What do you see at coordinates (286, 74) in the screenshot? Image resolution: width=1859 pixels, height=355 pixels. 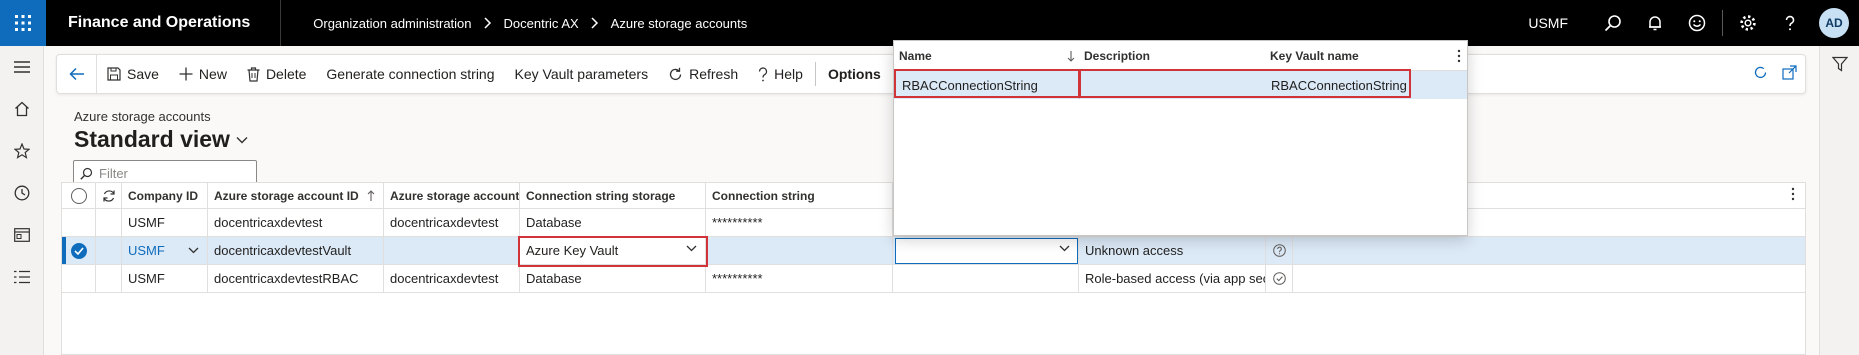 I see `delete-label: Delete` at bounding box center [286, 74].